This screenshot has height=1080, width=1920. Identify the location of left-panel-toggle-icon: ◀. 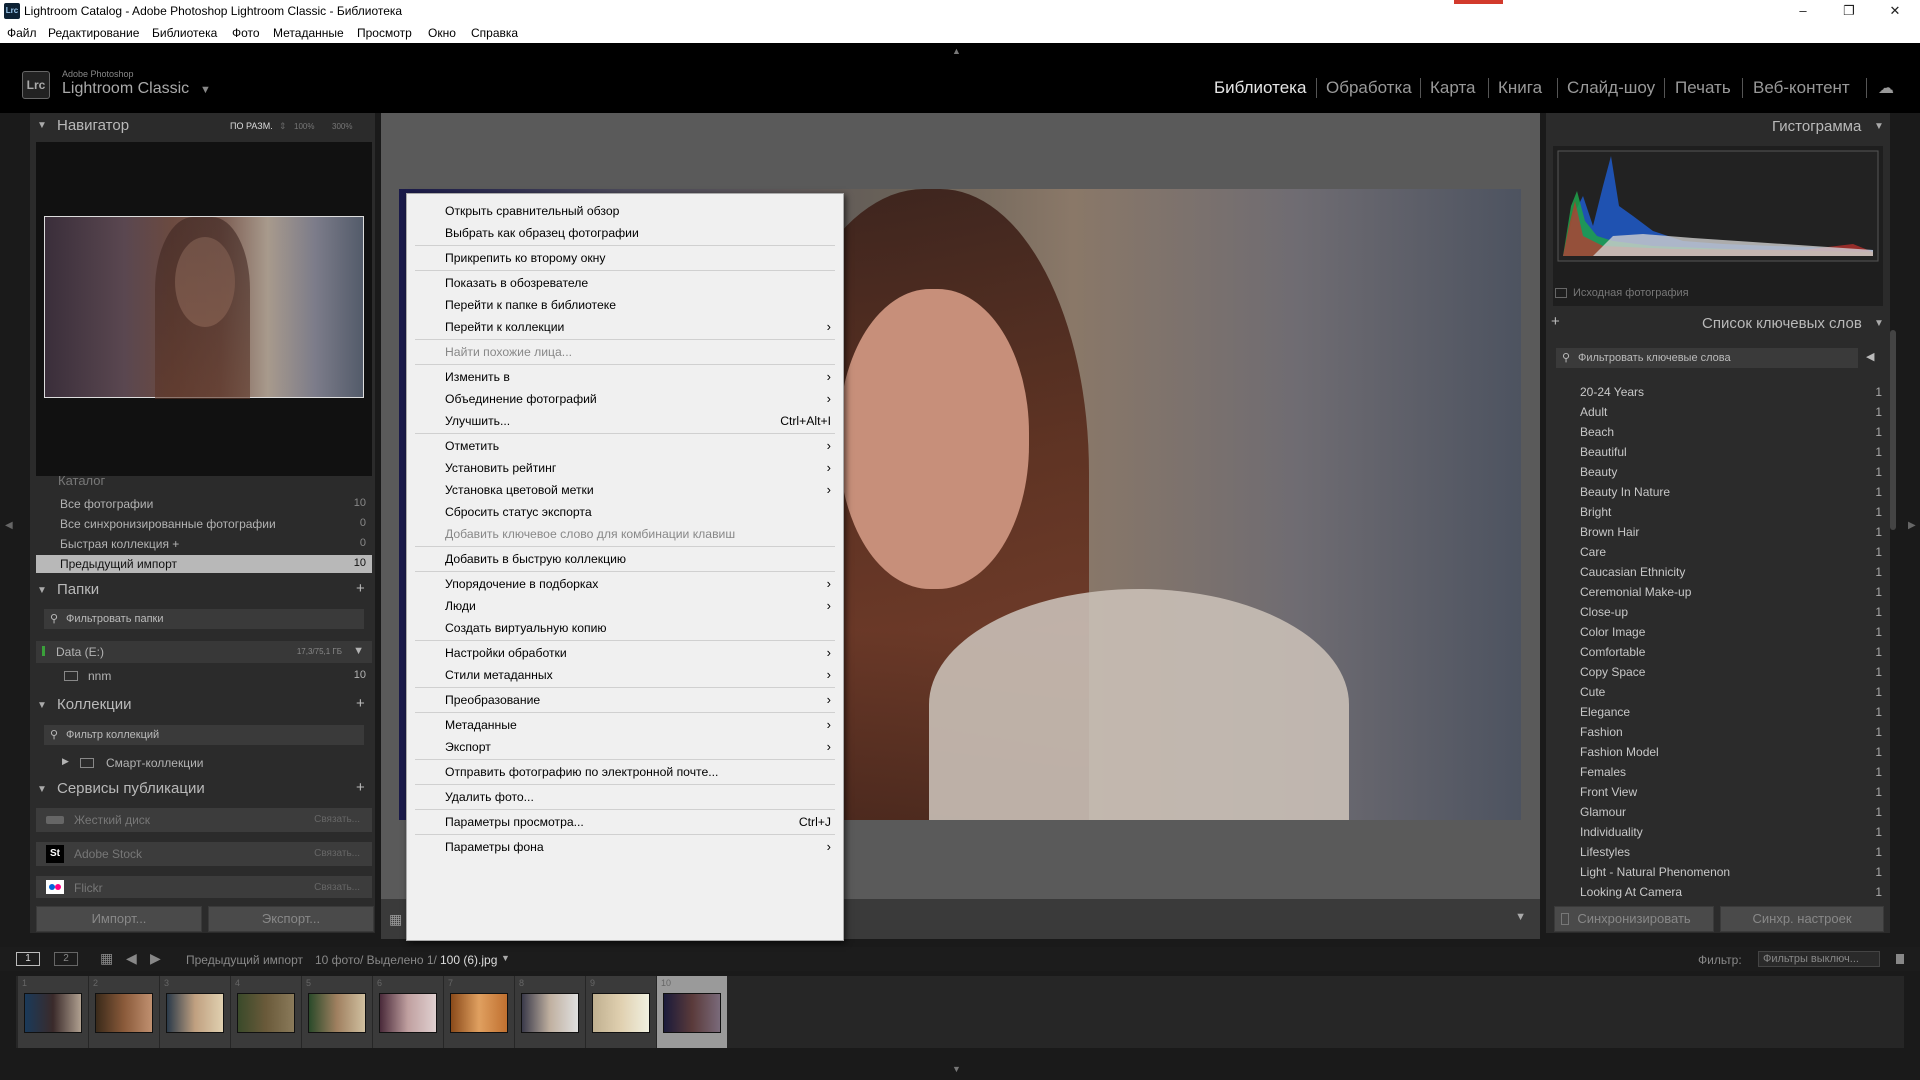
(9, 525).